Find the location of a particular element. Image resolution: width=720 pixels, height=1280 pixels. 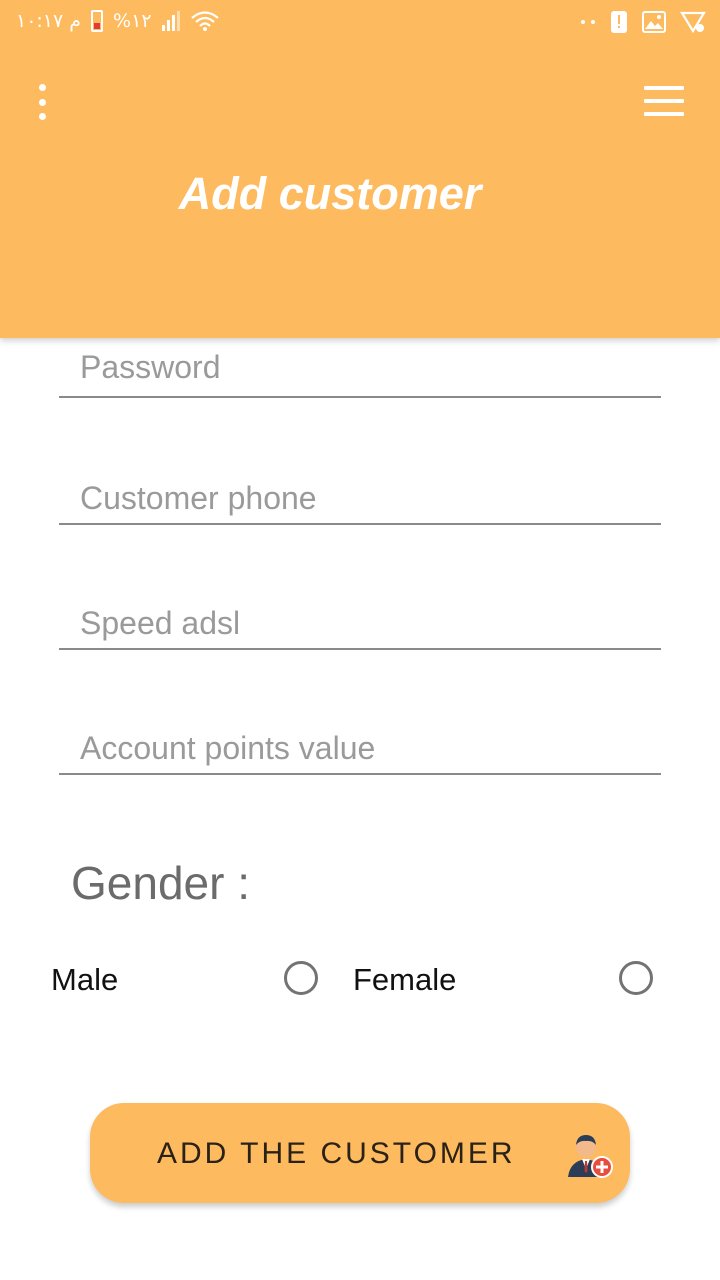

male-label: Male is located at coordinates (84, 980).